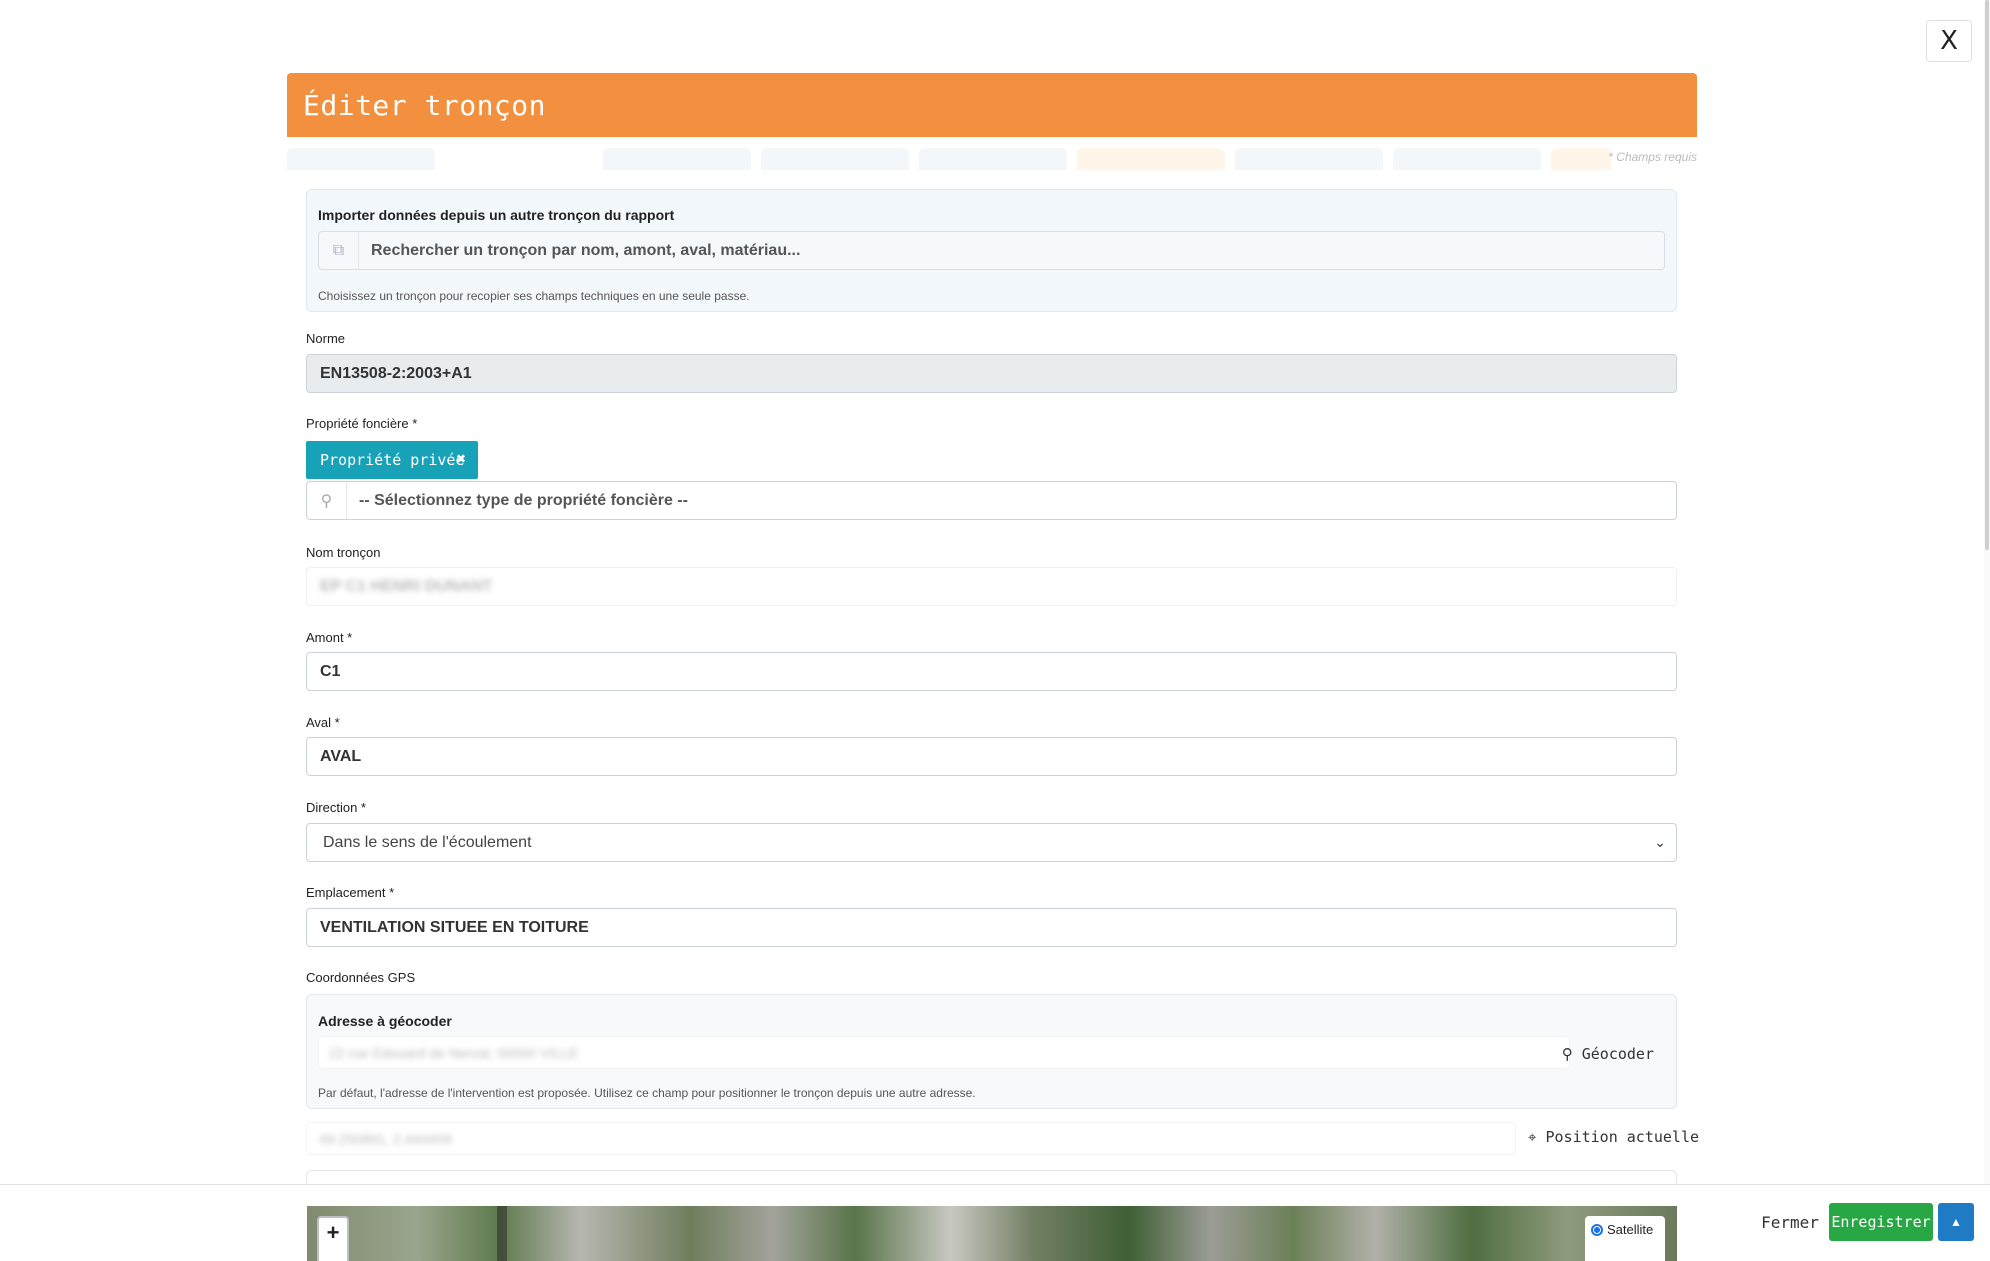 The width and height of the screenshot is (1990, 1261). What do you see at coordinates (1625, 1238) in the screenshot?
I see `map-layer-control: Satellite` at bounding box center [1625, 1238].